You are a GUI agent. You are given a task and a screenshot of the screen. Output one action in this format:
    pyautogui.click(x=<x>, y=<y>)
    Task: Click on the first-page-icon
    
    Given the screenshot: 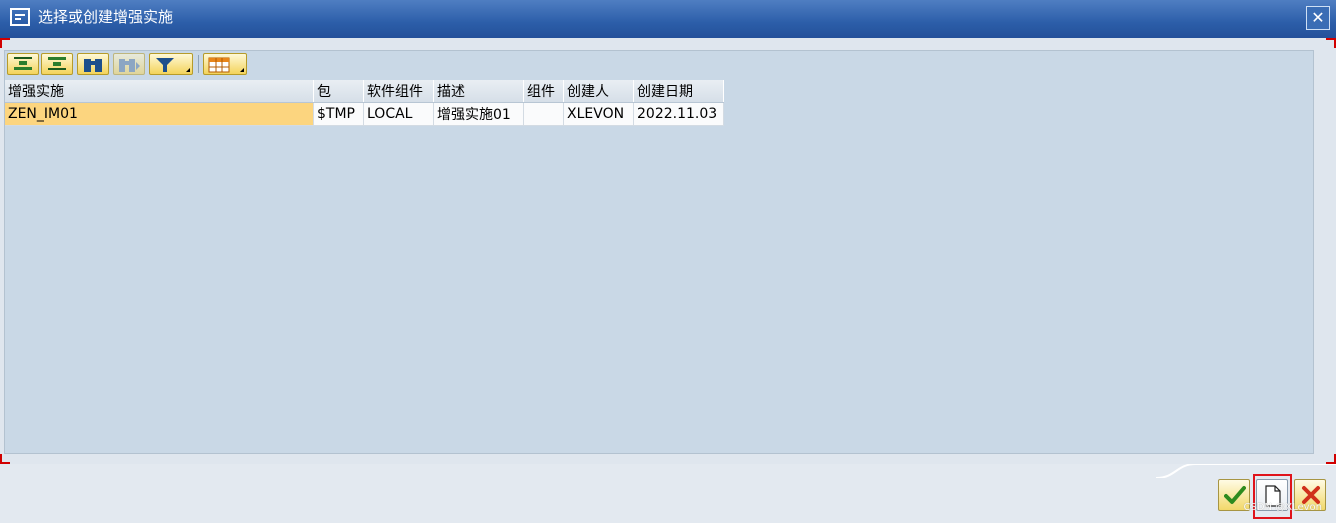 What is the action you would take?
    pyautogui.click(x=23, y=63)
    